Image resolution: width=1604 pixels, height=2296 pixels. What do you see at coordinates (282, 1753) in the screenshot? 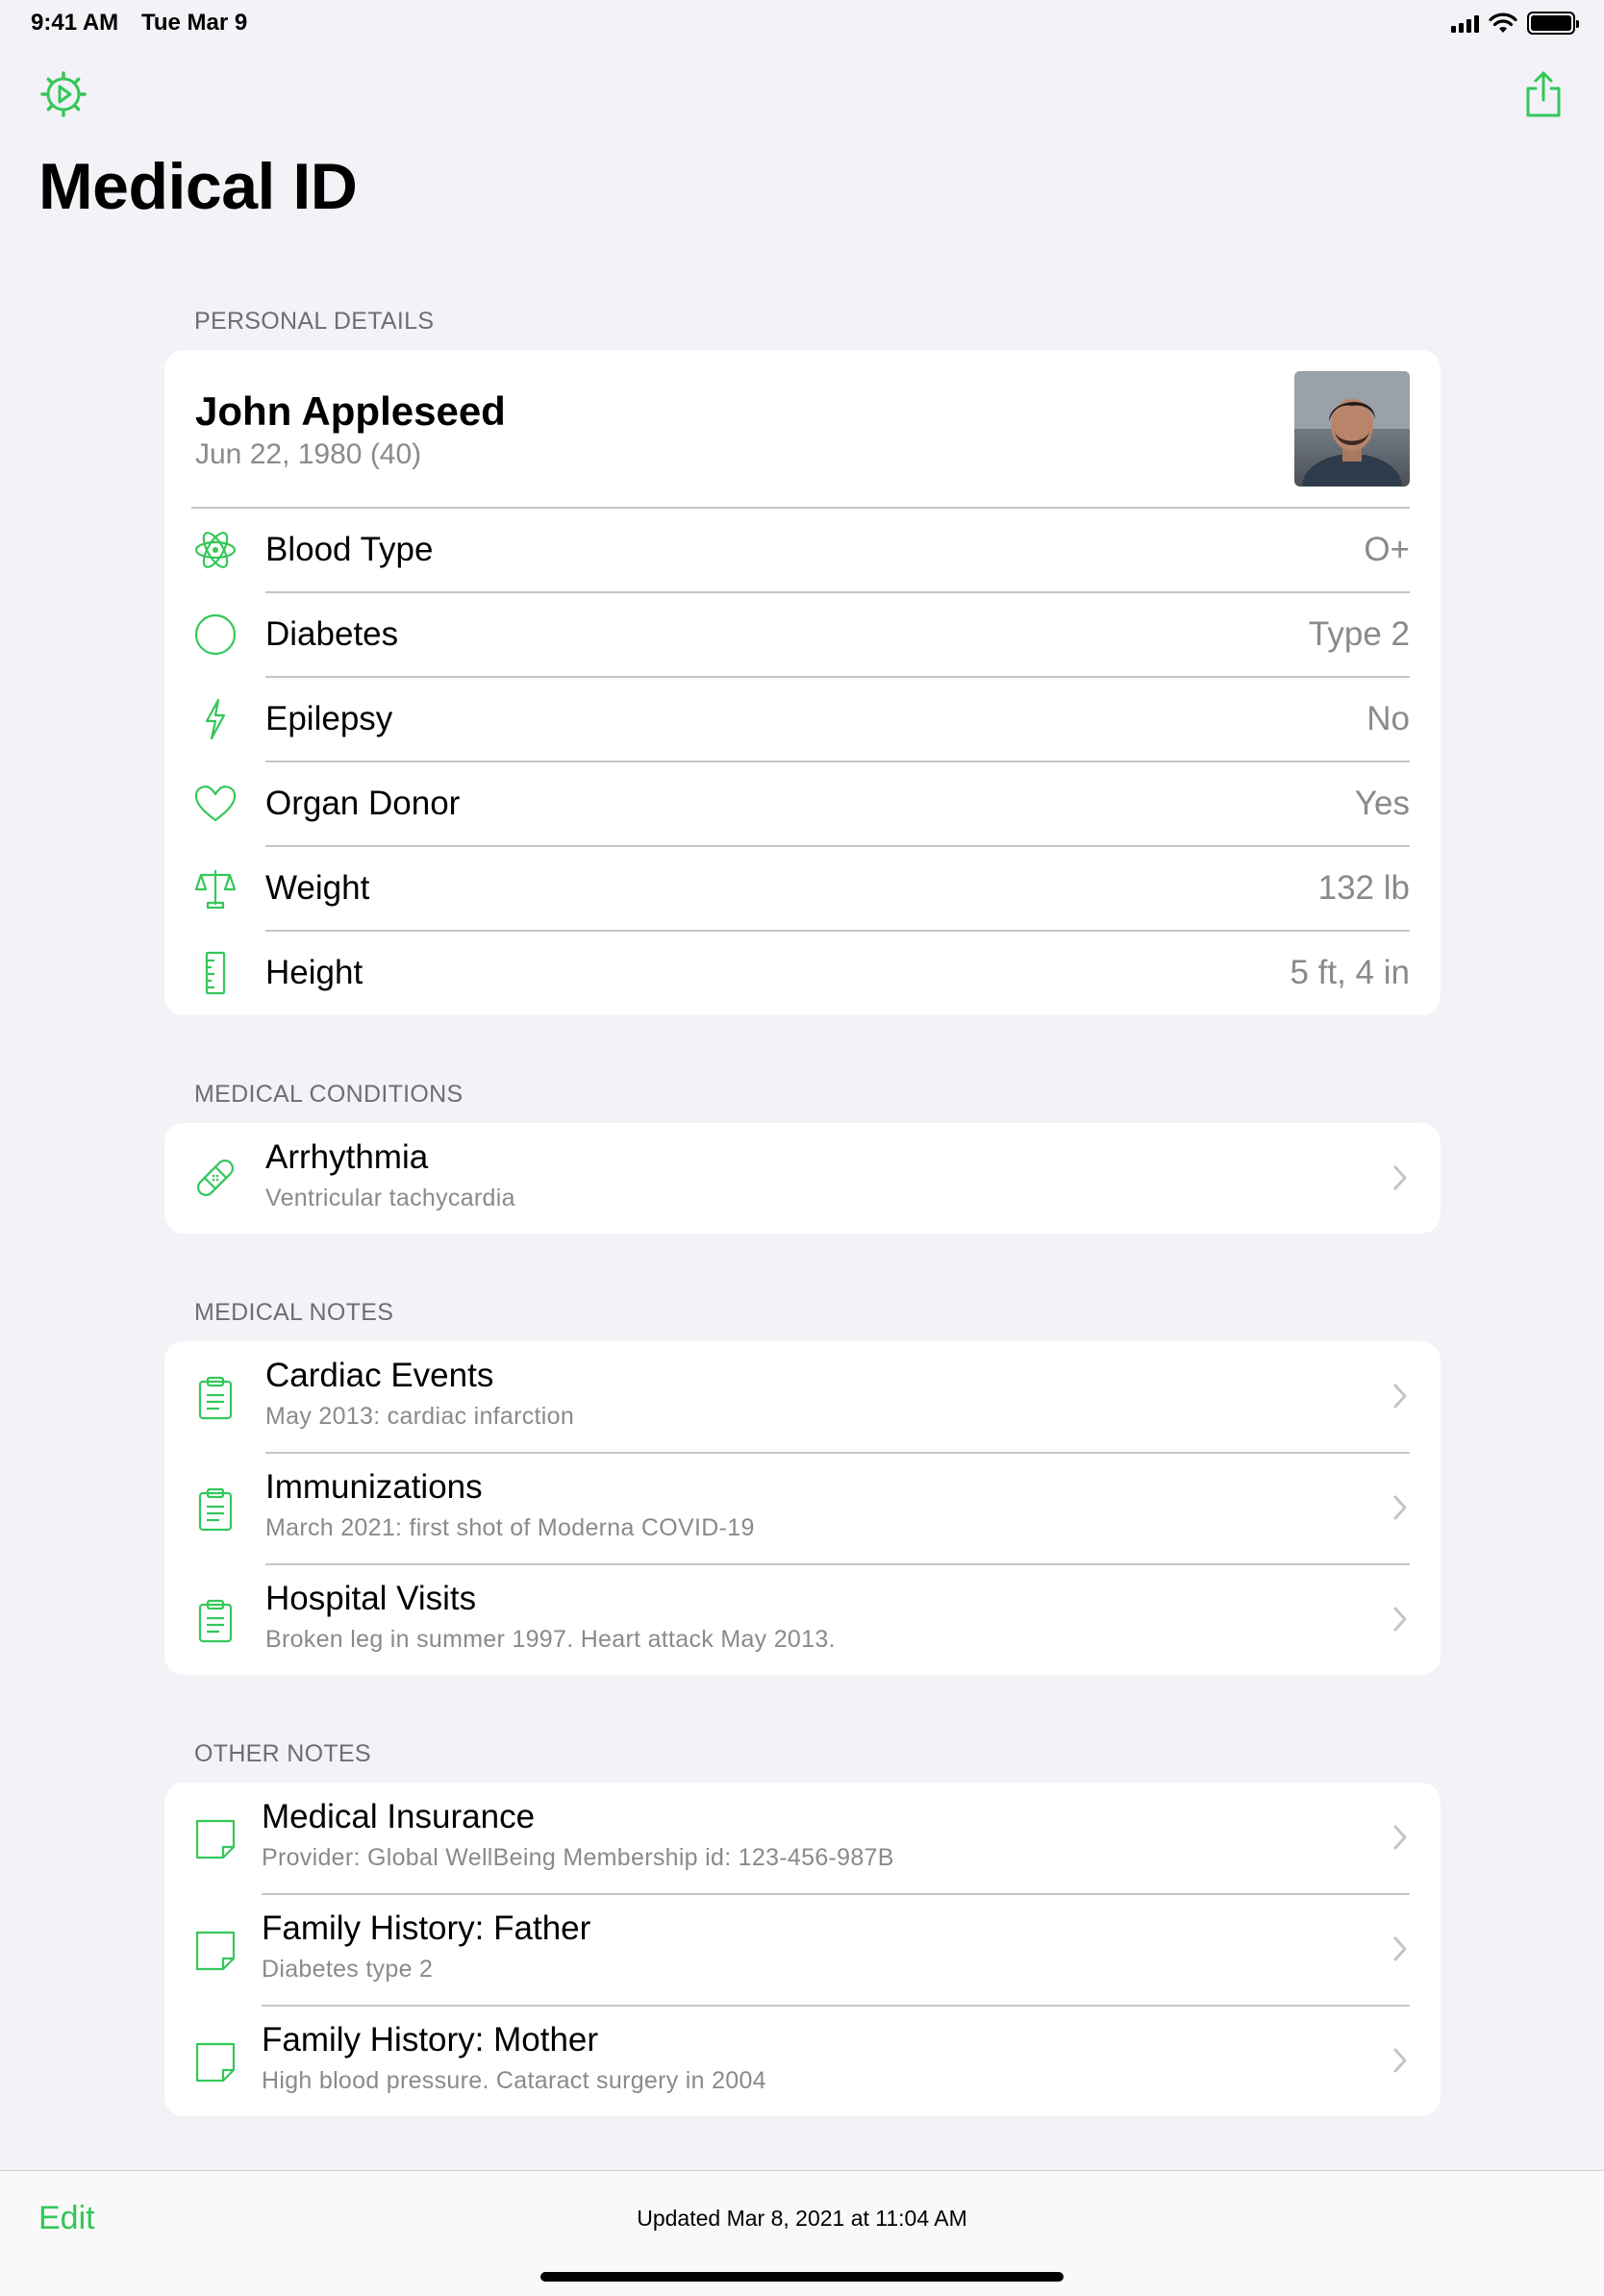
I see `section-header-other: OTHER NOTES` at bounding box center [282, 1753].